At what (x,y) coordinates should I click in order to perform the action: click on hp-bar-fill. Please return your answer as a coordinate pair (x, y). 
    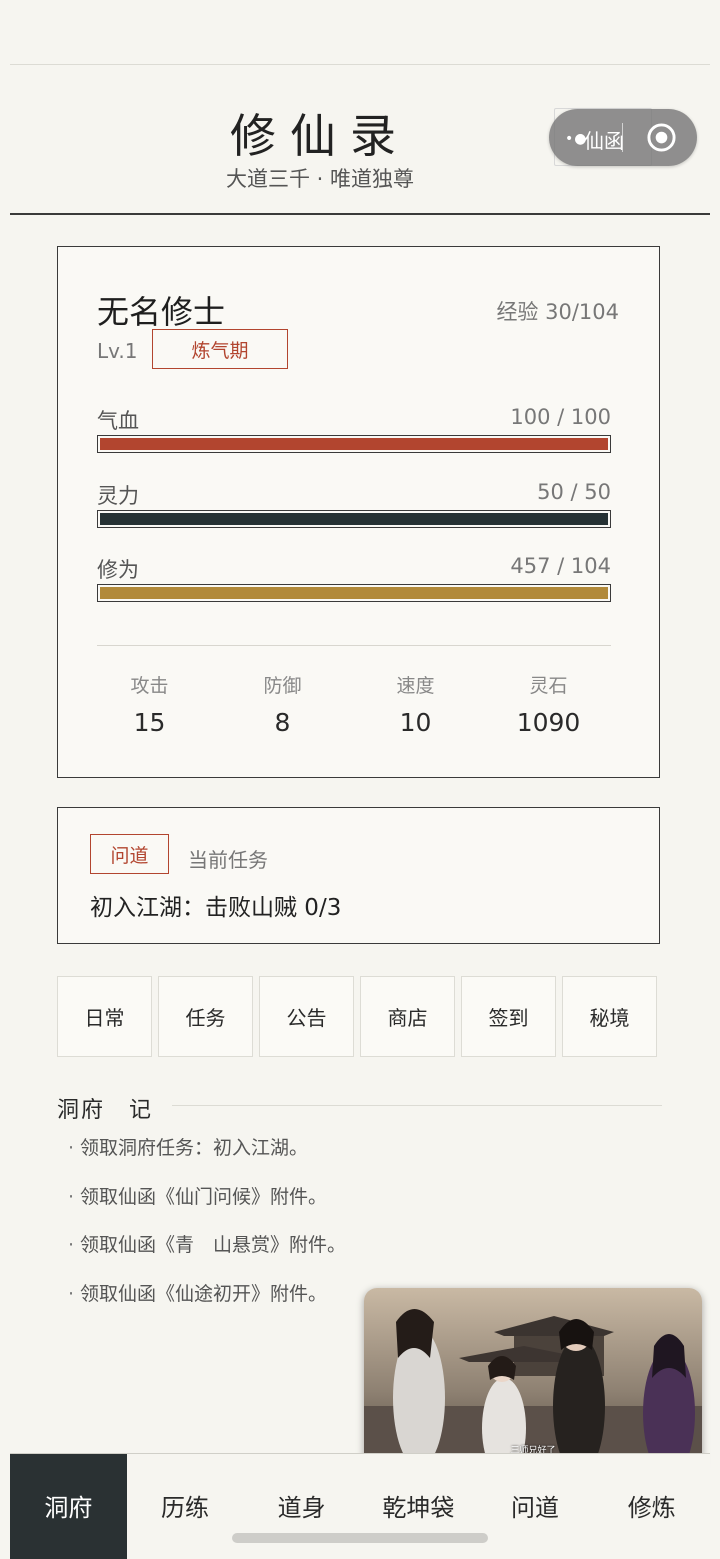
    Looking at the image, I should click on (354, 444).